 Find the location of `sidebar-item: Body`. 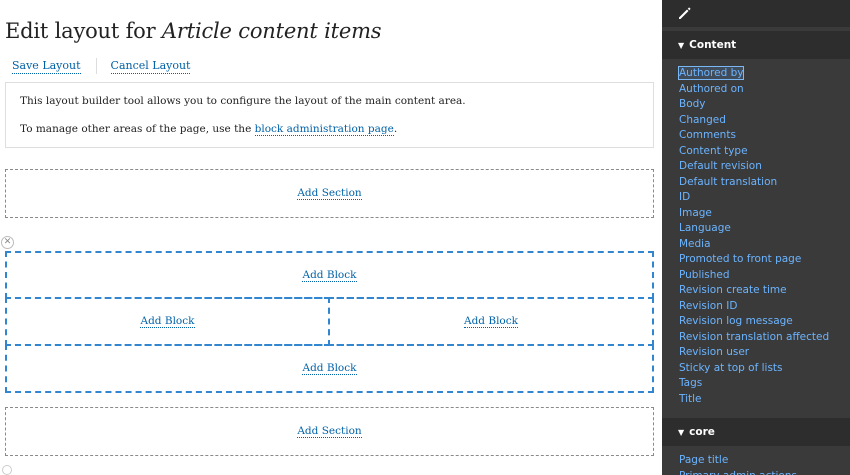

sidebar-item: Body is located at coordinates (764, 102).